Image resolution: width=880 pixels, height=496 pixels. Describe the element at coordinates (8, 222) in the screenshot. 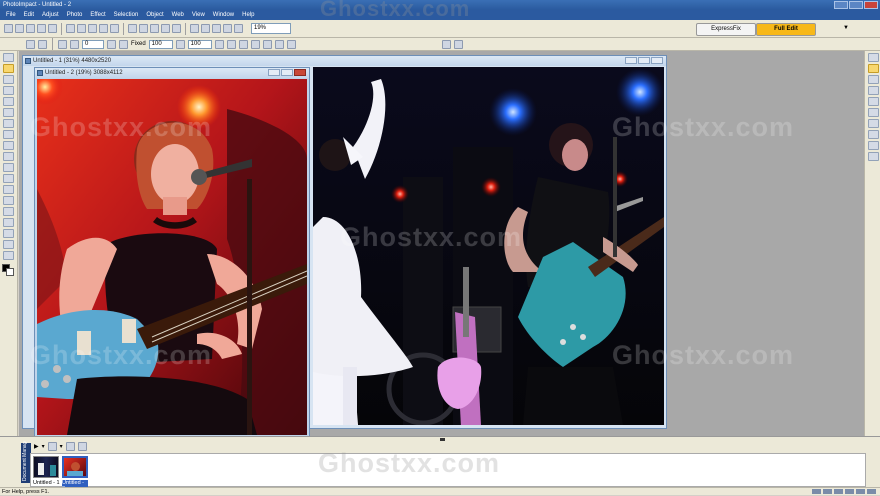

I see `zoom-tool-icon` at that location.